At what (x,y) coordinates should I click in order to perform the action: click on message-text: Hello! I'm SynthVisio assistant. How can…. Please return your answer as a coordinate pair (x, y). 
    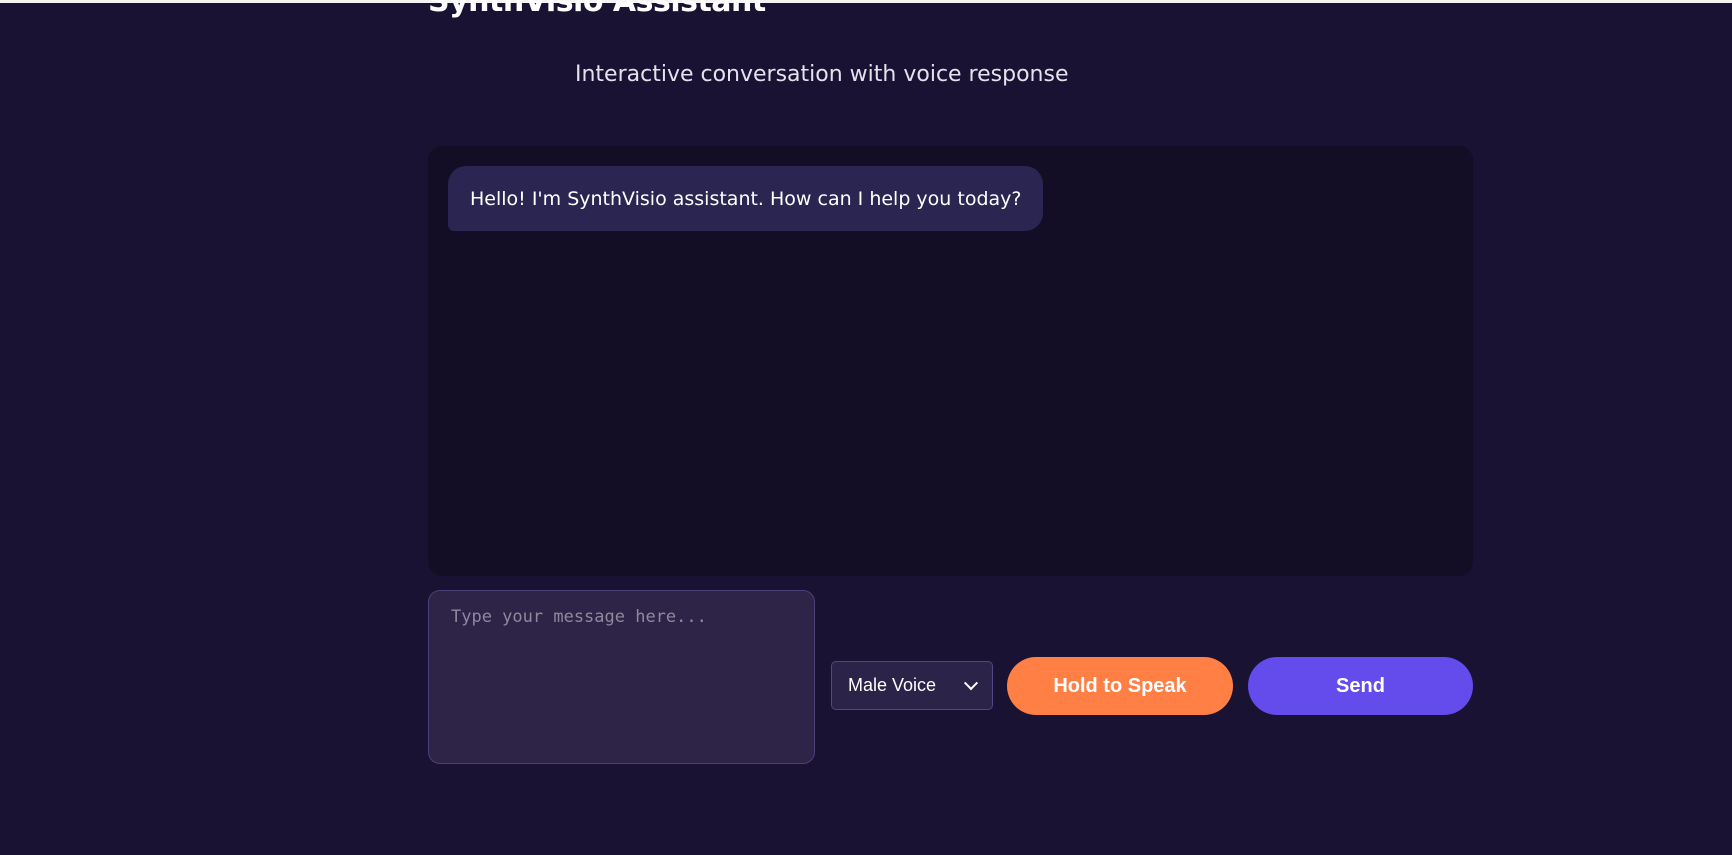
    Looking at the image, I should click on (746, 198).